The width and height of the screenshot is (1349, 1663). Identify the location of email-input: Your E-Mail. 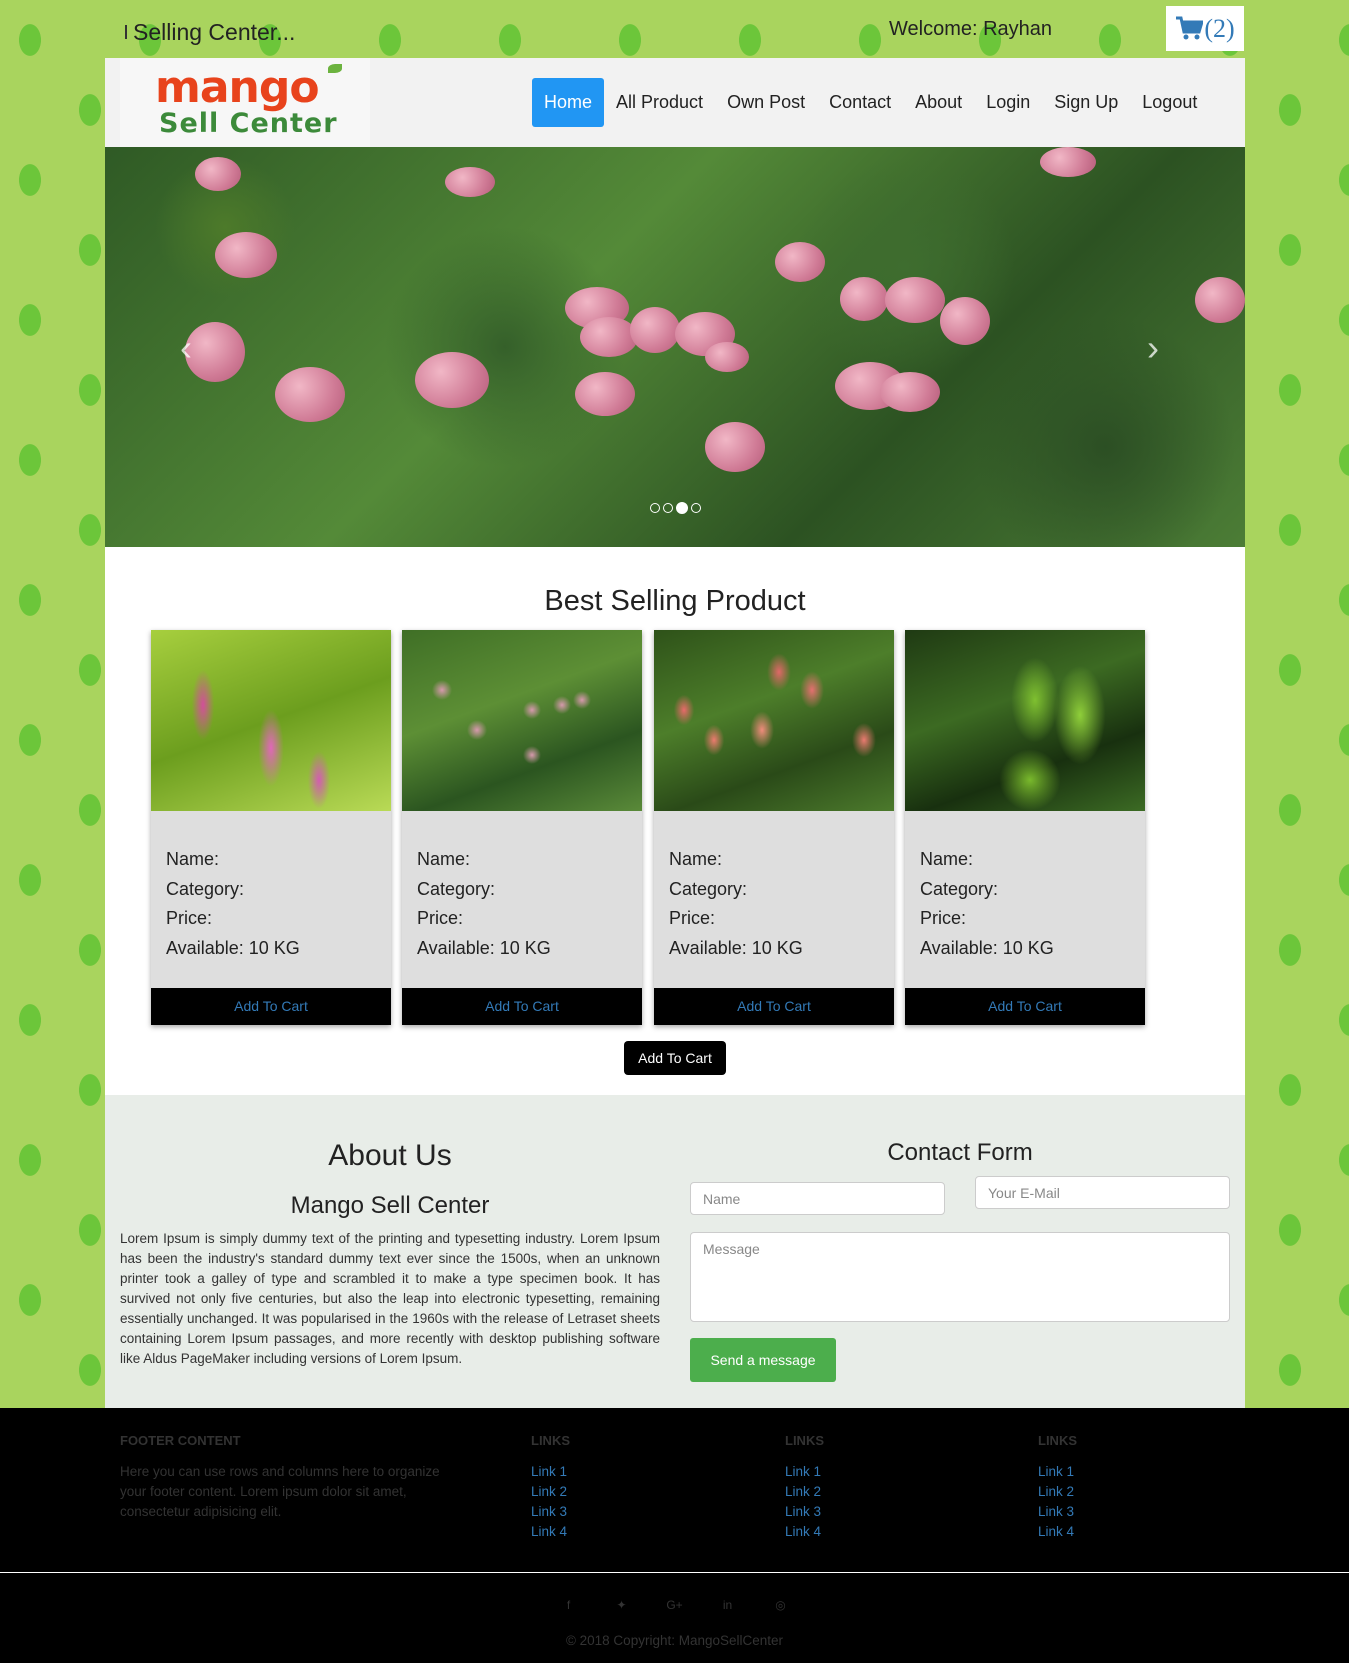
(1102, 1192).